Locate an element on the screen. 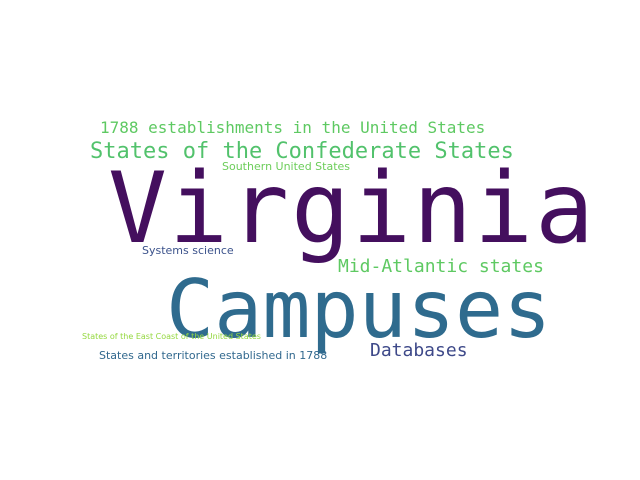 This screenshot has height=480, width=640. word-systems-science: Systems science is located at coordinates (188, 250).